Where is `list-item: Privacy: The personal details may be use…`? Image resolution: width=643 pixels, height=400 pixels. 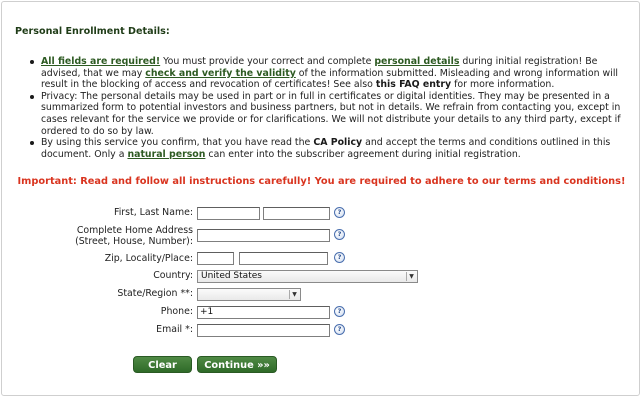
list-item: Privacy: The personal details may be use… is located at coordinates (327, 114).